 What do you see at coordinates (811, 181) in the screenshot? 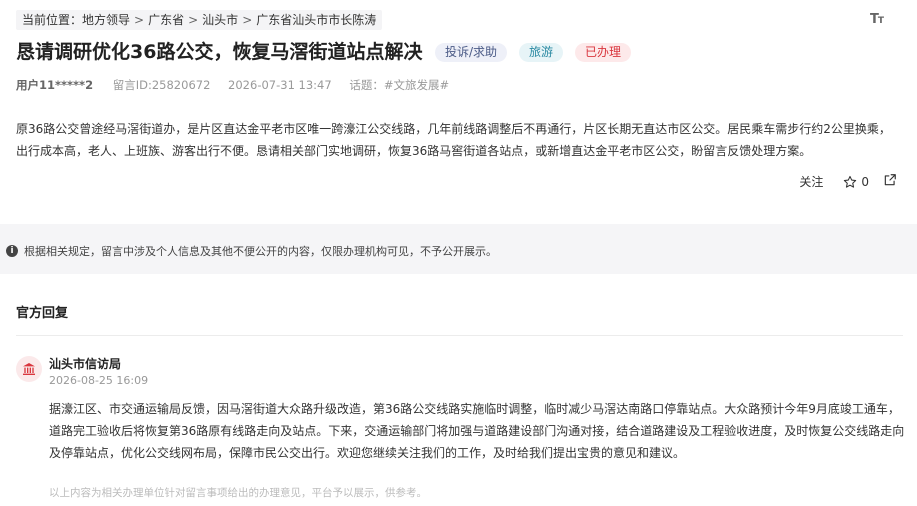
I see `follow-button: 关注` at bounding box center [811, 181].